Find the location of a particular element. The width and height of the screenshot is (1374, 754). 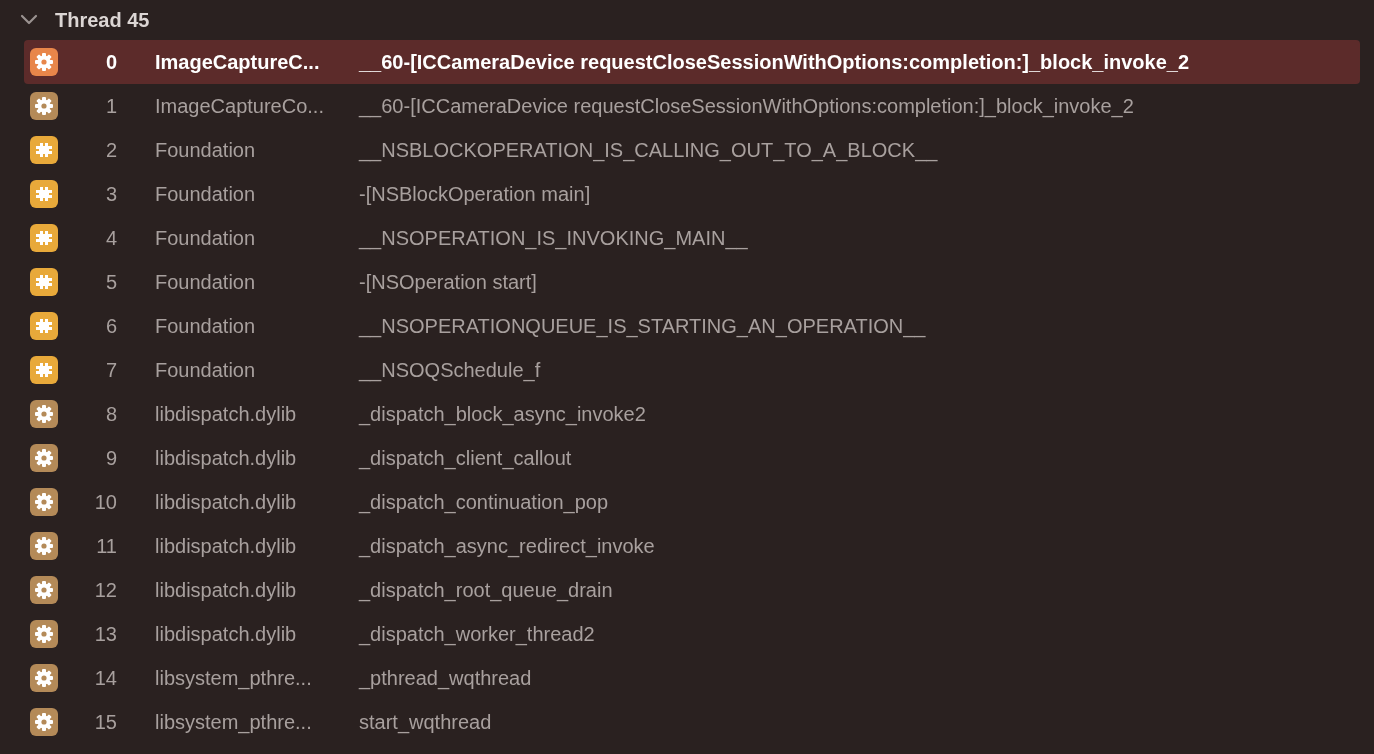

frame-number: 15 is located at coordinates (105, 722).